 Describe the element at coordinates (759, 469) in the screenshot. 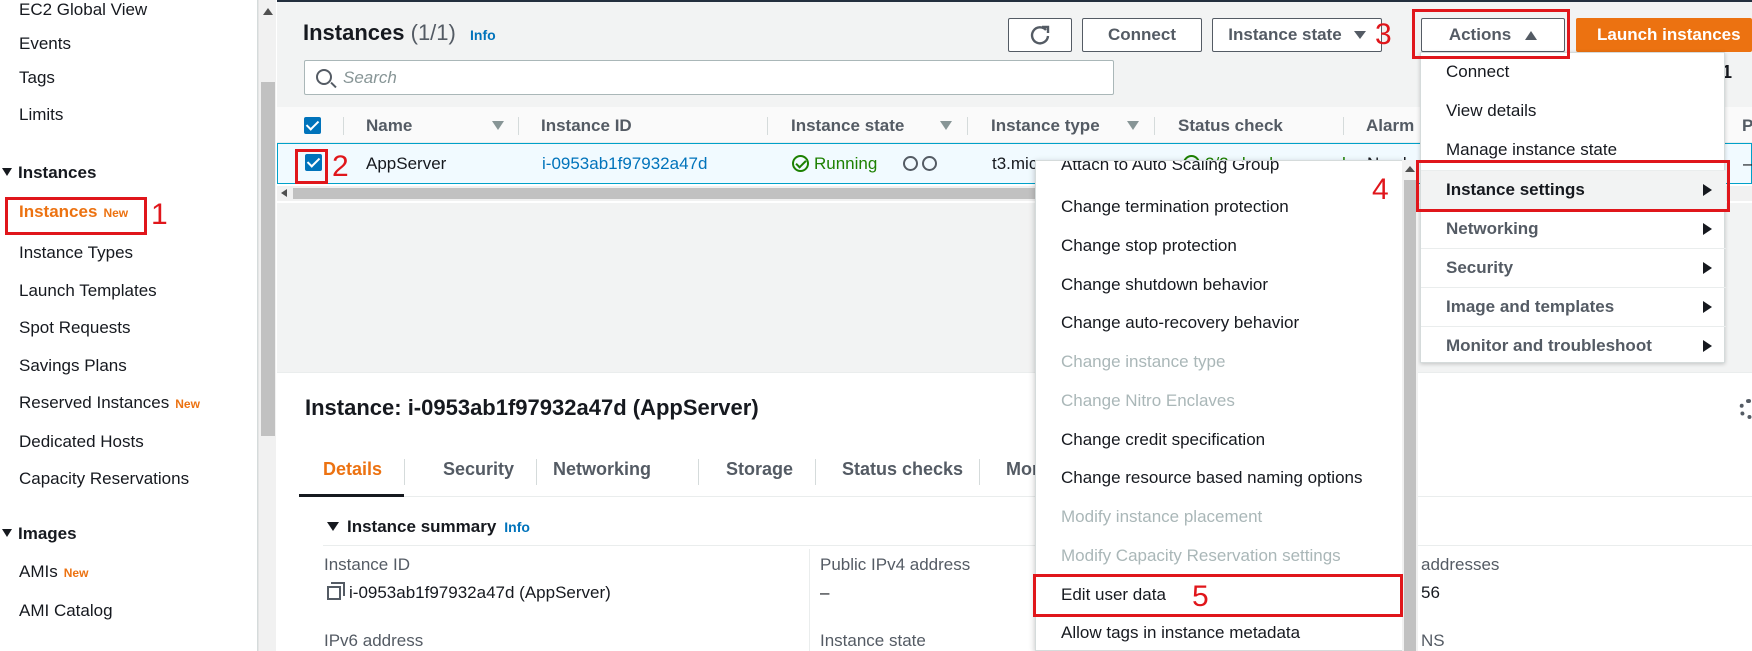

I see `tab-storage: Storage` at that location.